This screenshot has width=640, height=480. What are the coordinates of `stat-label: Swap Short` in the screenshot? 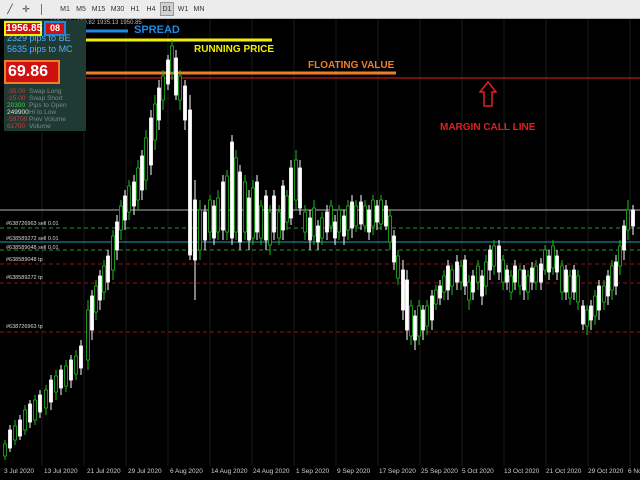 It's located at (46, 98).